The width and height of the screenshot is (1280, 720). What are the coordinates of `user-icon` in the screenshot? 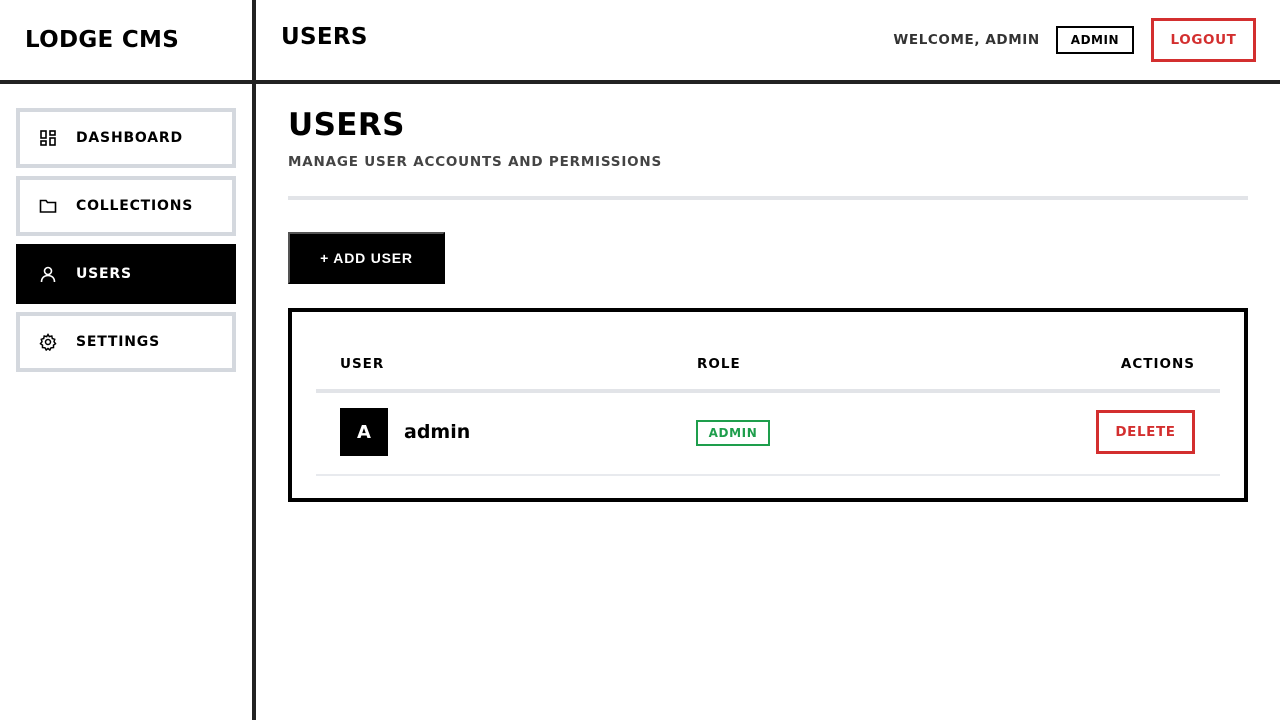 It's located at (48, 274).